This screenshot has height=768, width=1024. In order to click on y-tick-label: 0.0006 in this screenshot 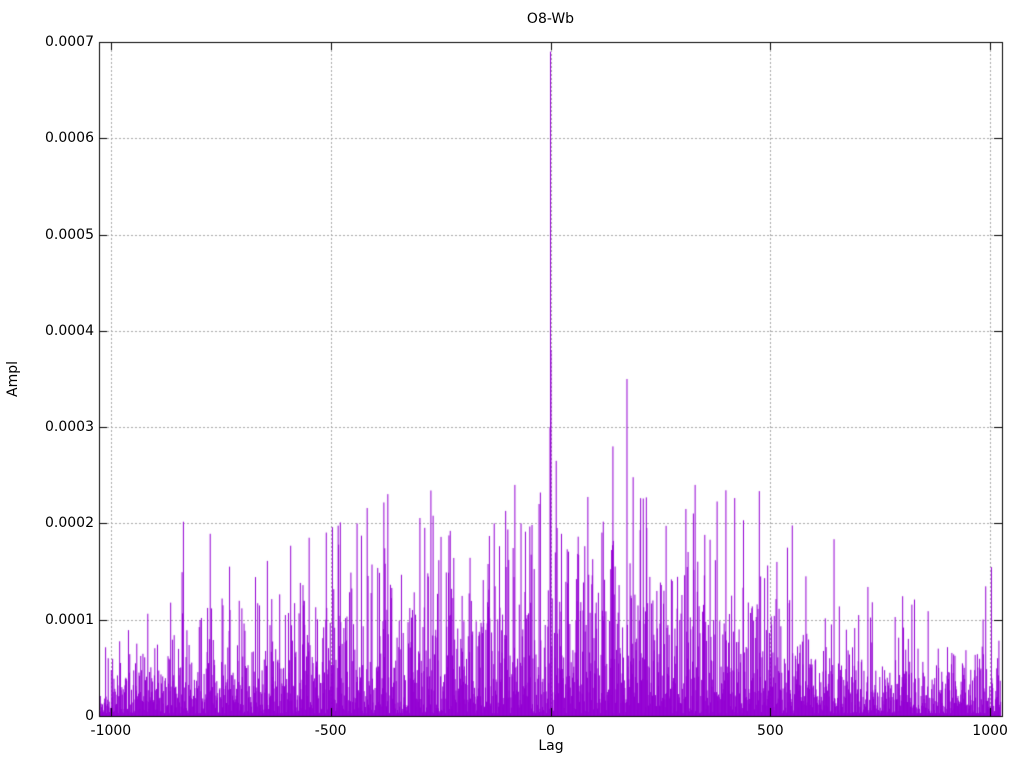, I will do `click(69, 138)`.